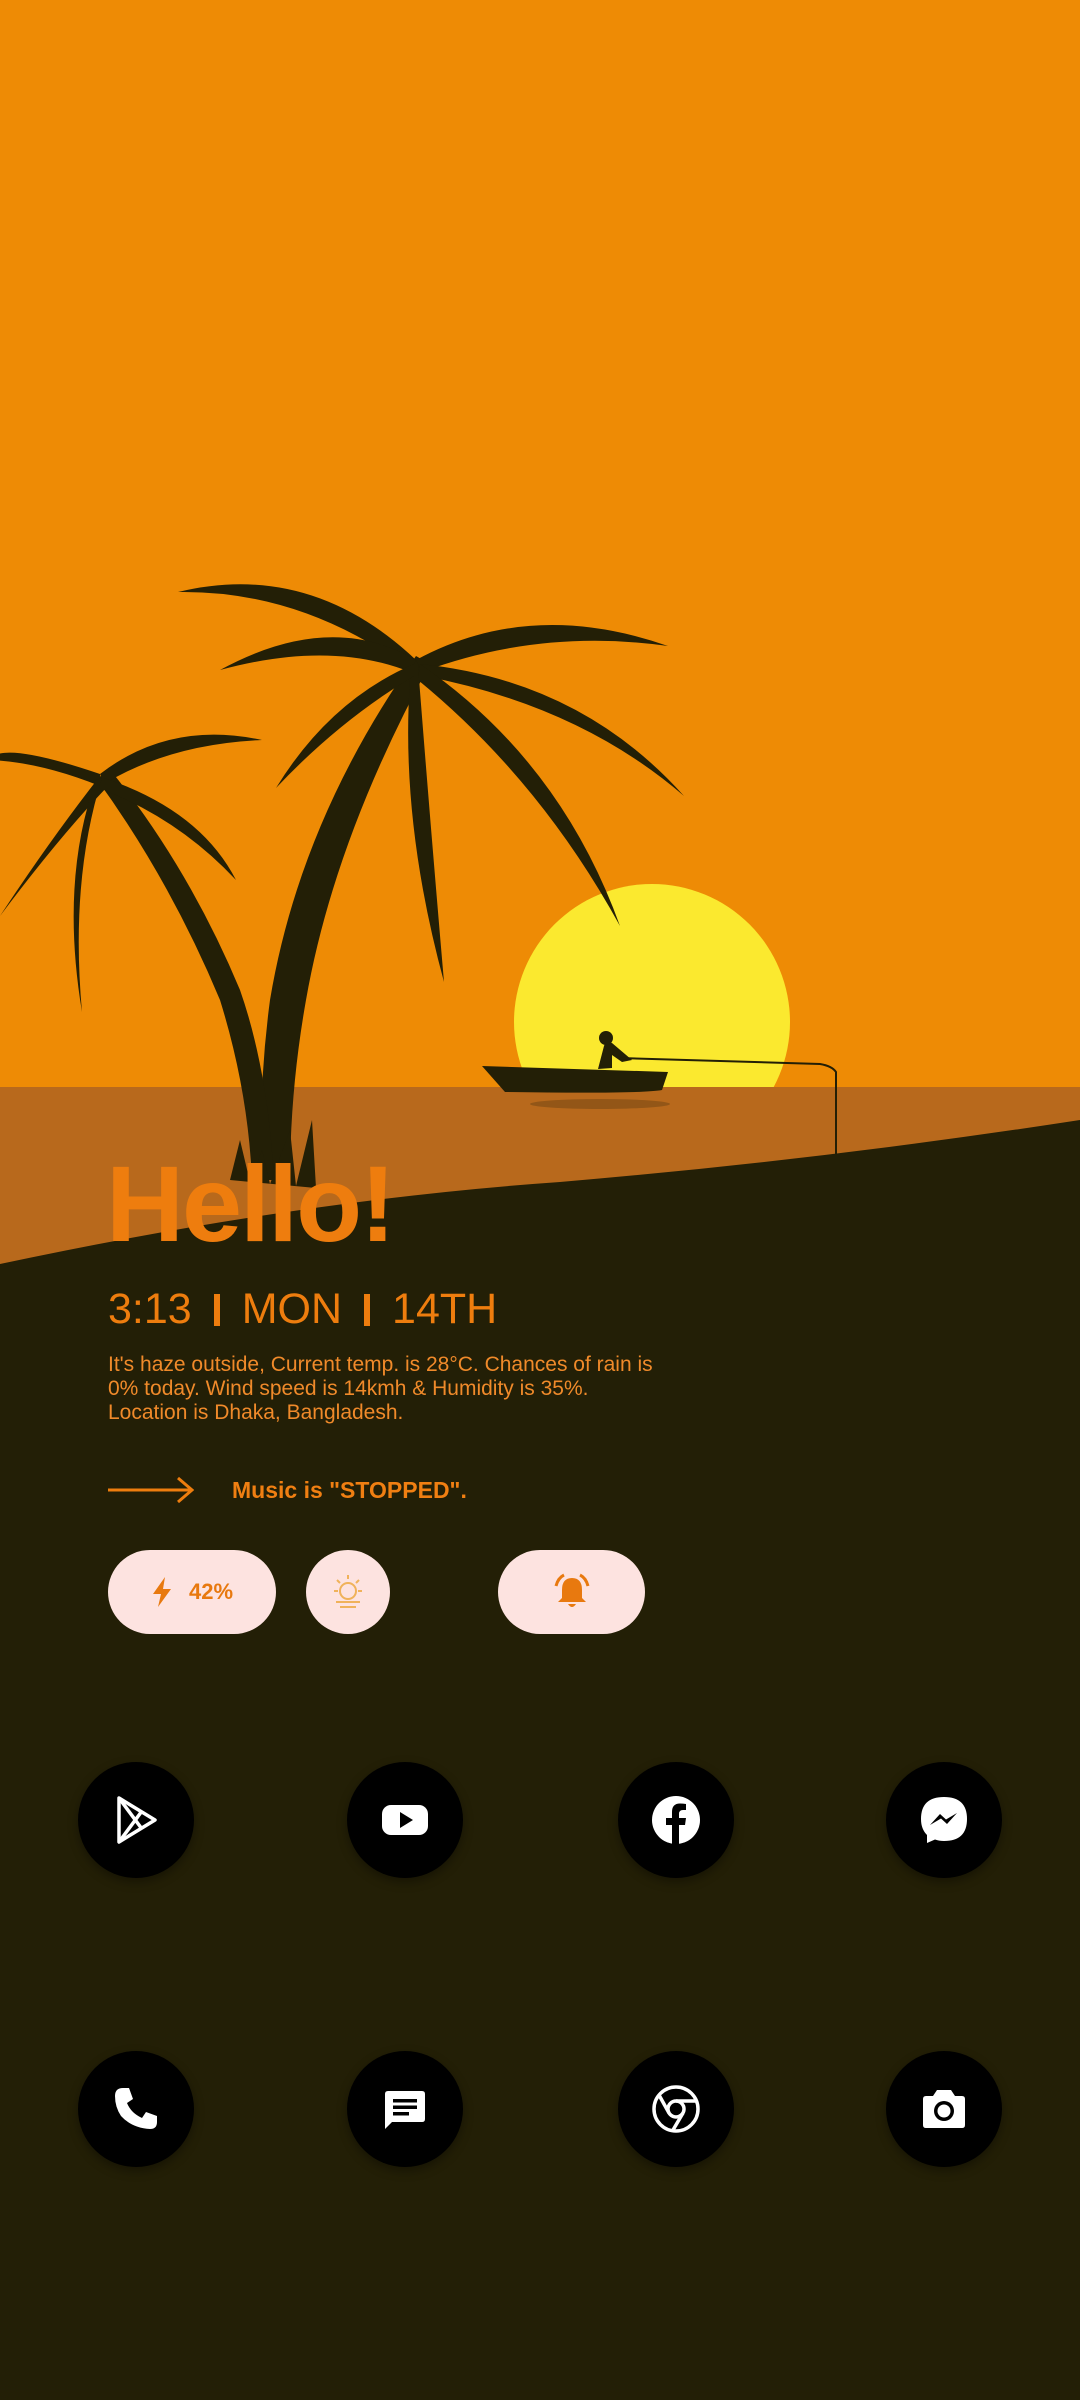 This screenshot has height=2400, width=1080. Describe the element at coordinates (398, 1489) in the screenshot. I see `music-status-value: "STOPPED".` at that location.